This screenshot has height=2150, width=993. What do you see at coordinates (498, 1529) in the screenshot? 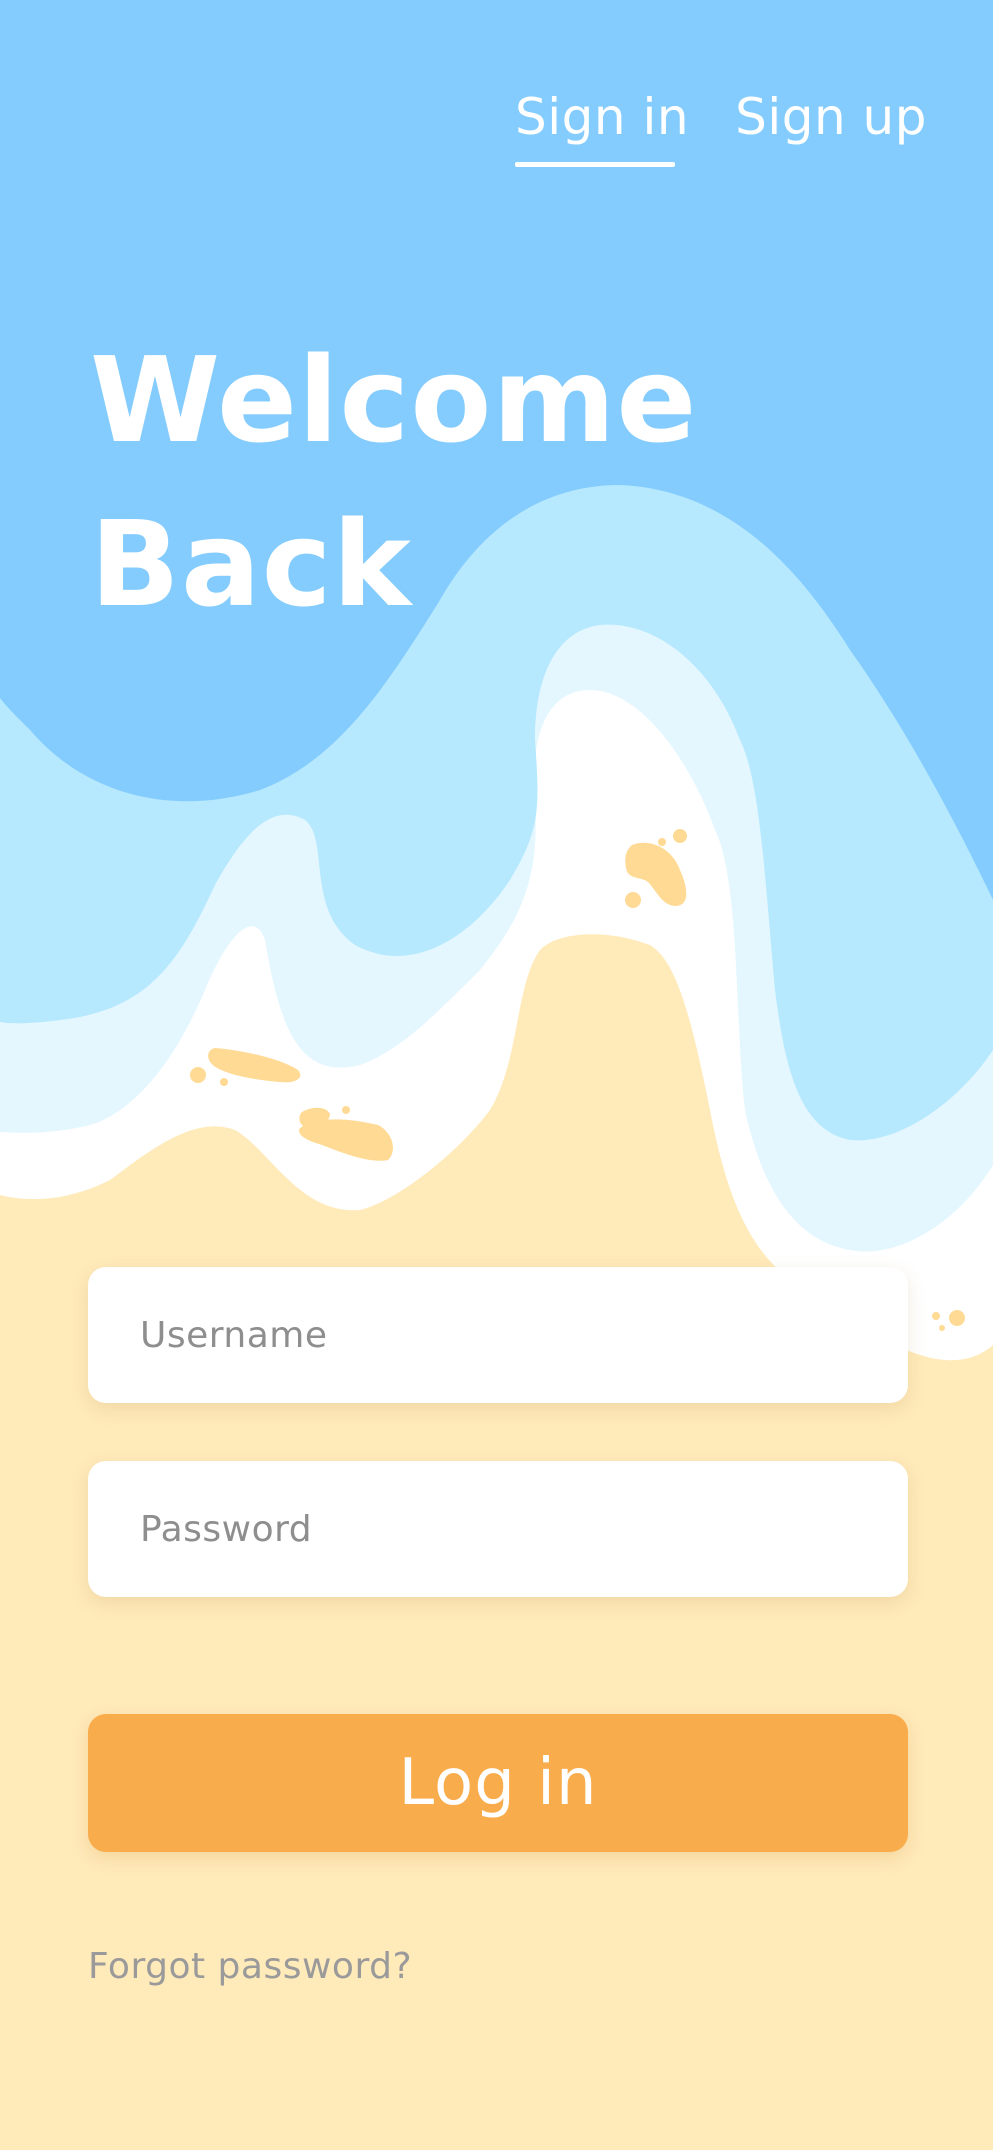
I see `password-input` at bounding box center [498, 1529].